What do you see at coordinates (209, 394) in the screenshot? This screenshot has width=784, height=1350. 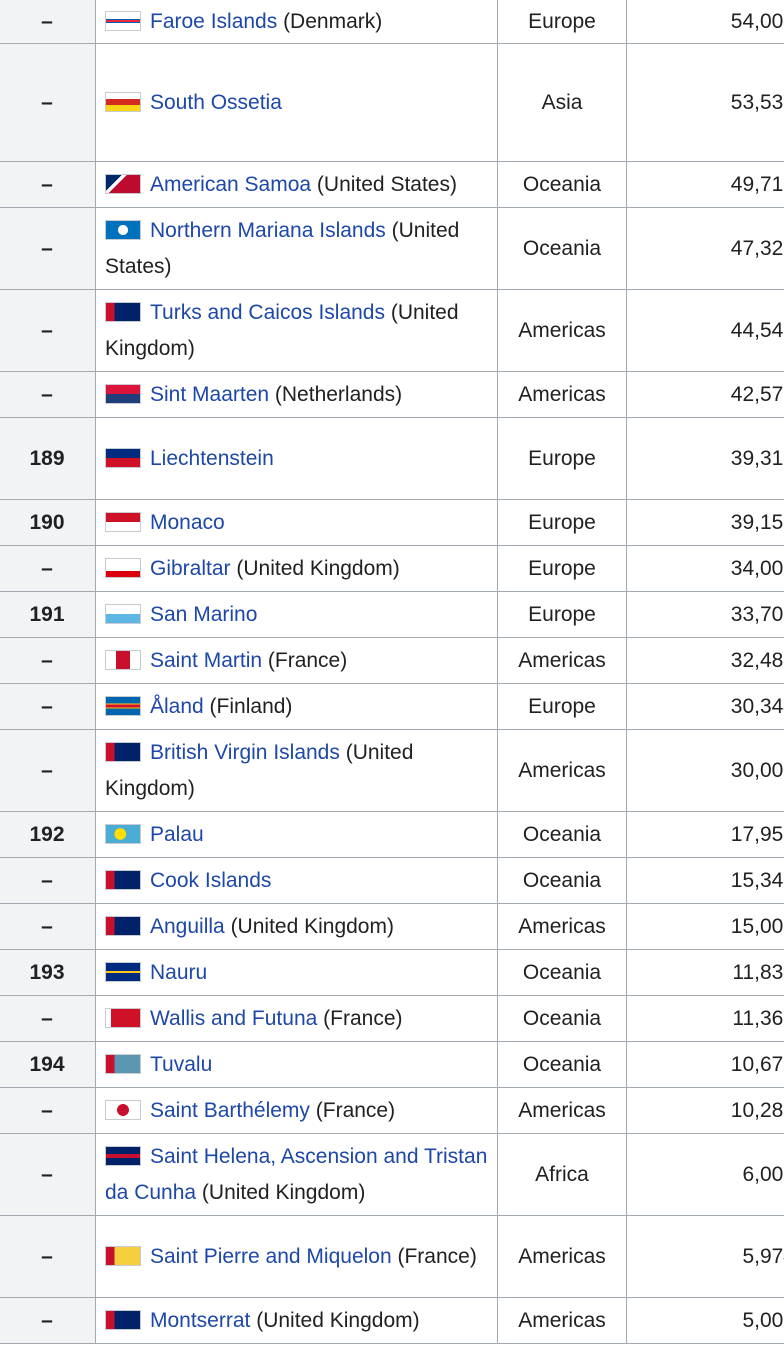 I see `country-link: Sint Maarten` at bounding box center [209, 394].